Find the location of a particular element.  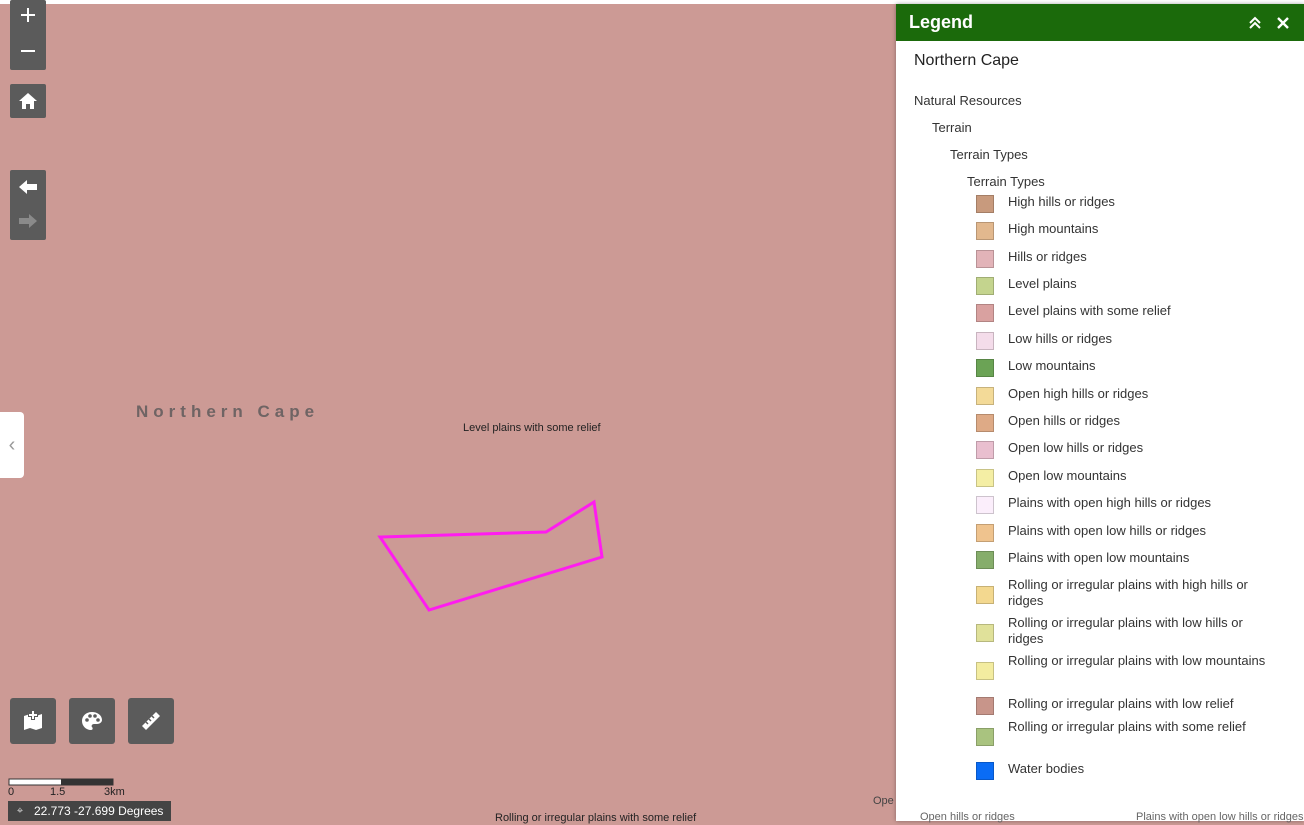

ruler-icon is located at coordinates (151, 721).